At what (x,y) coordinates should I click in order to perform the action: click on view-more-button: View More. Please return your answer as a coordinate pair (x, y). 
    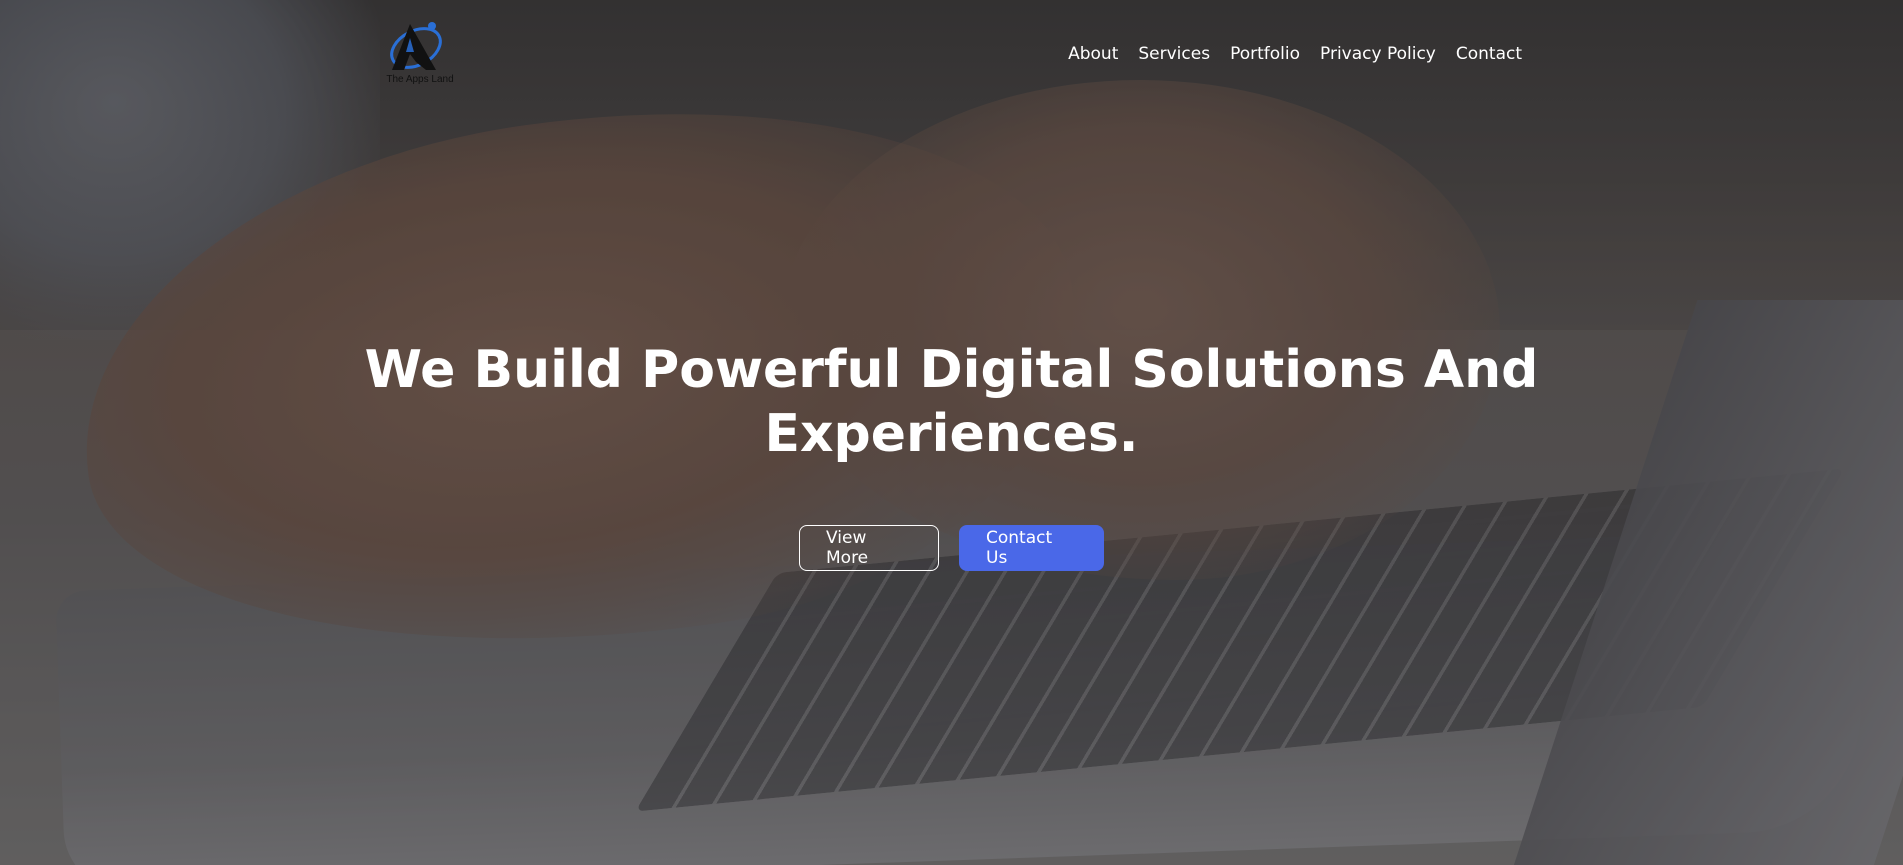
    Looking at the image, I should click on (869, 548).